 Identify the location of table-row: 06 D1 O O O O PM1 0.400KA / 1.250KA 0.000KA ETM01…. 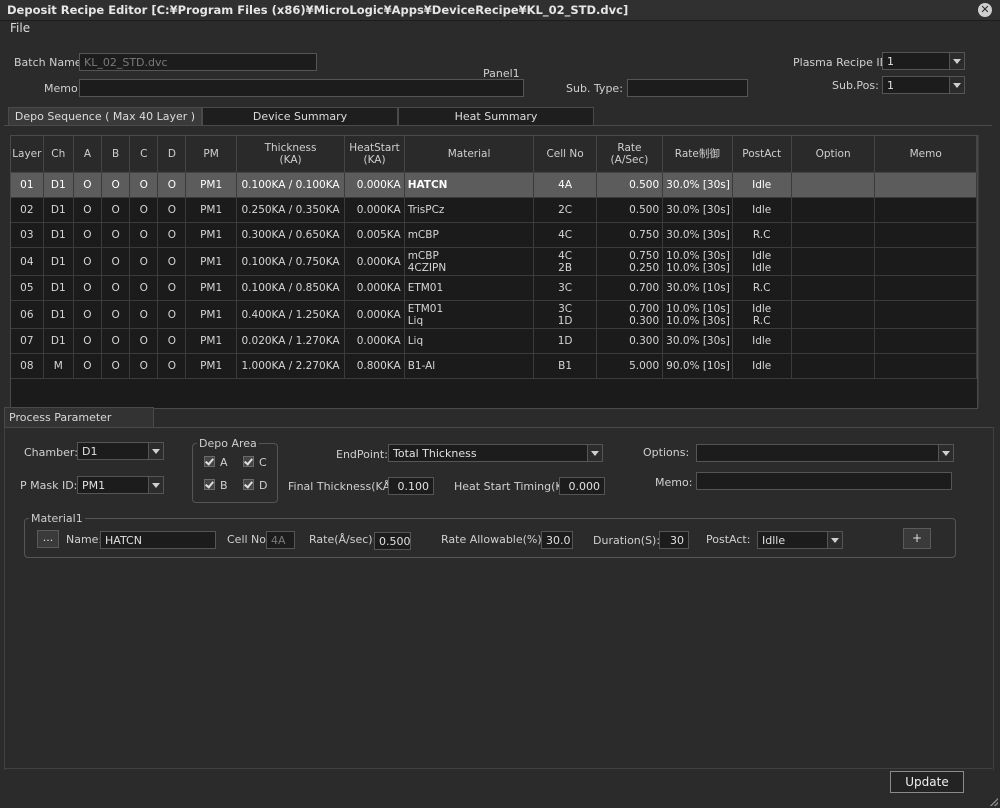
(494, 314).